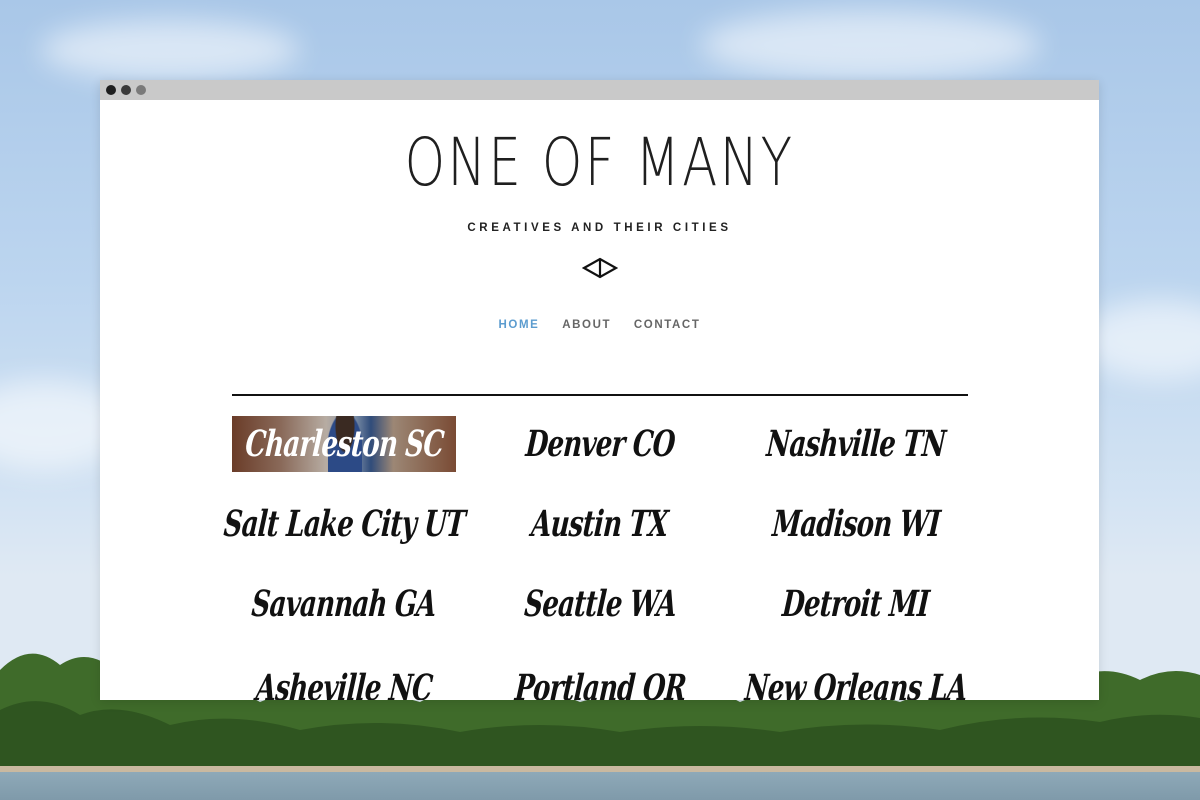 Image resolution: width=1200 pixels, height=800 pixels. I want to click on city-tile-austin: Austin TX, so click(600, 524).